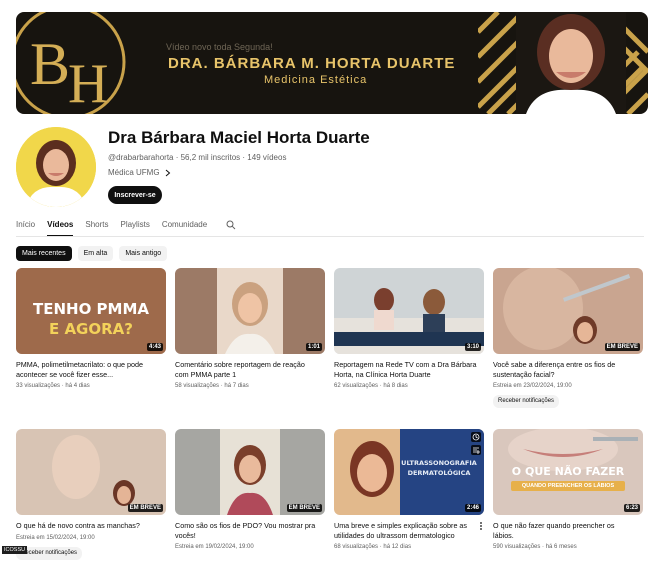 The image size is (660, 580). Describe the element at coordinates (476, 450) in the screenshot. I see `add-to-queue-icon` at that location.